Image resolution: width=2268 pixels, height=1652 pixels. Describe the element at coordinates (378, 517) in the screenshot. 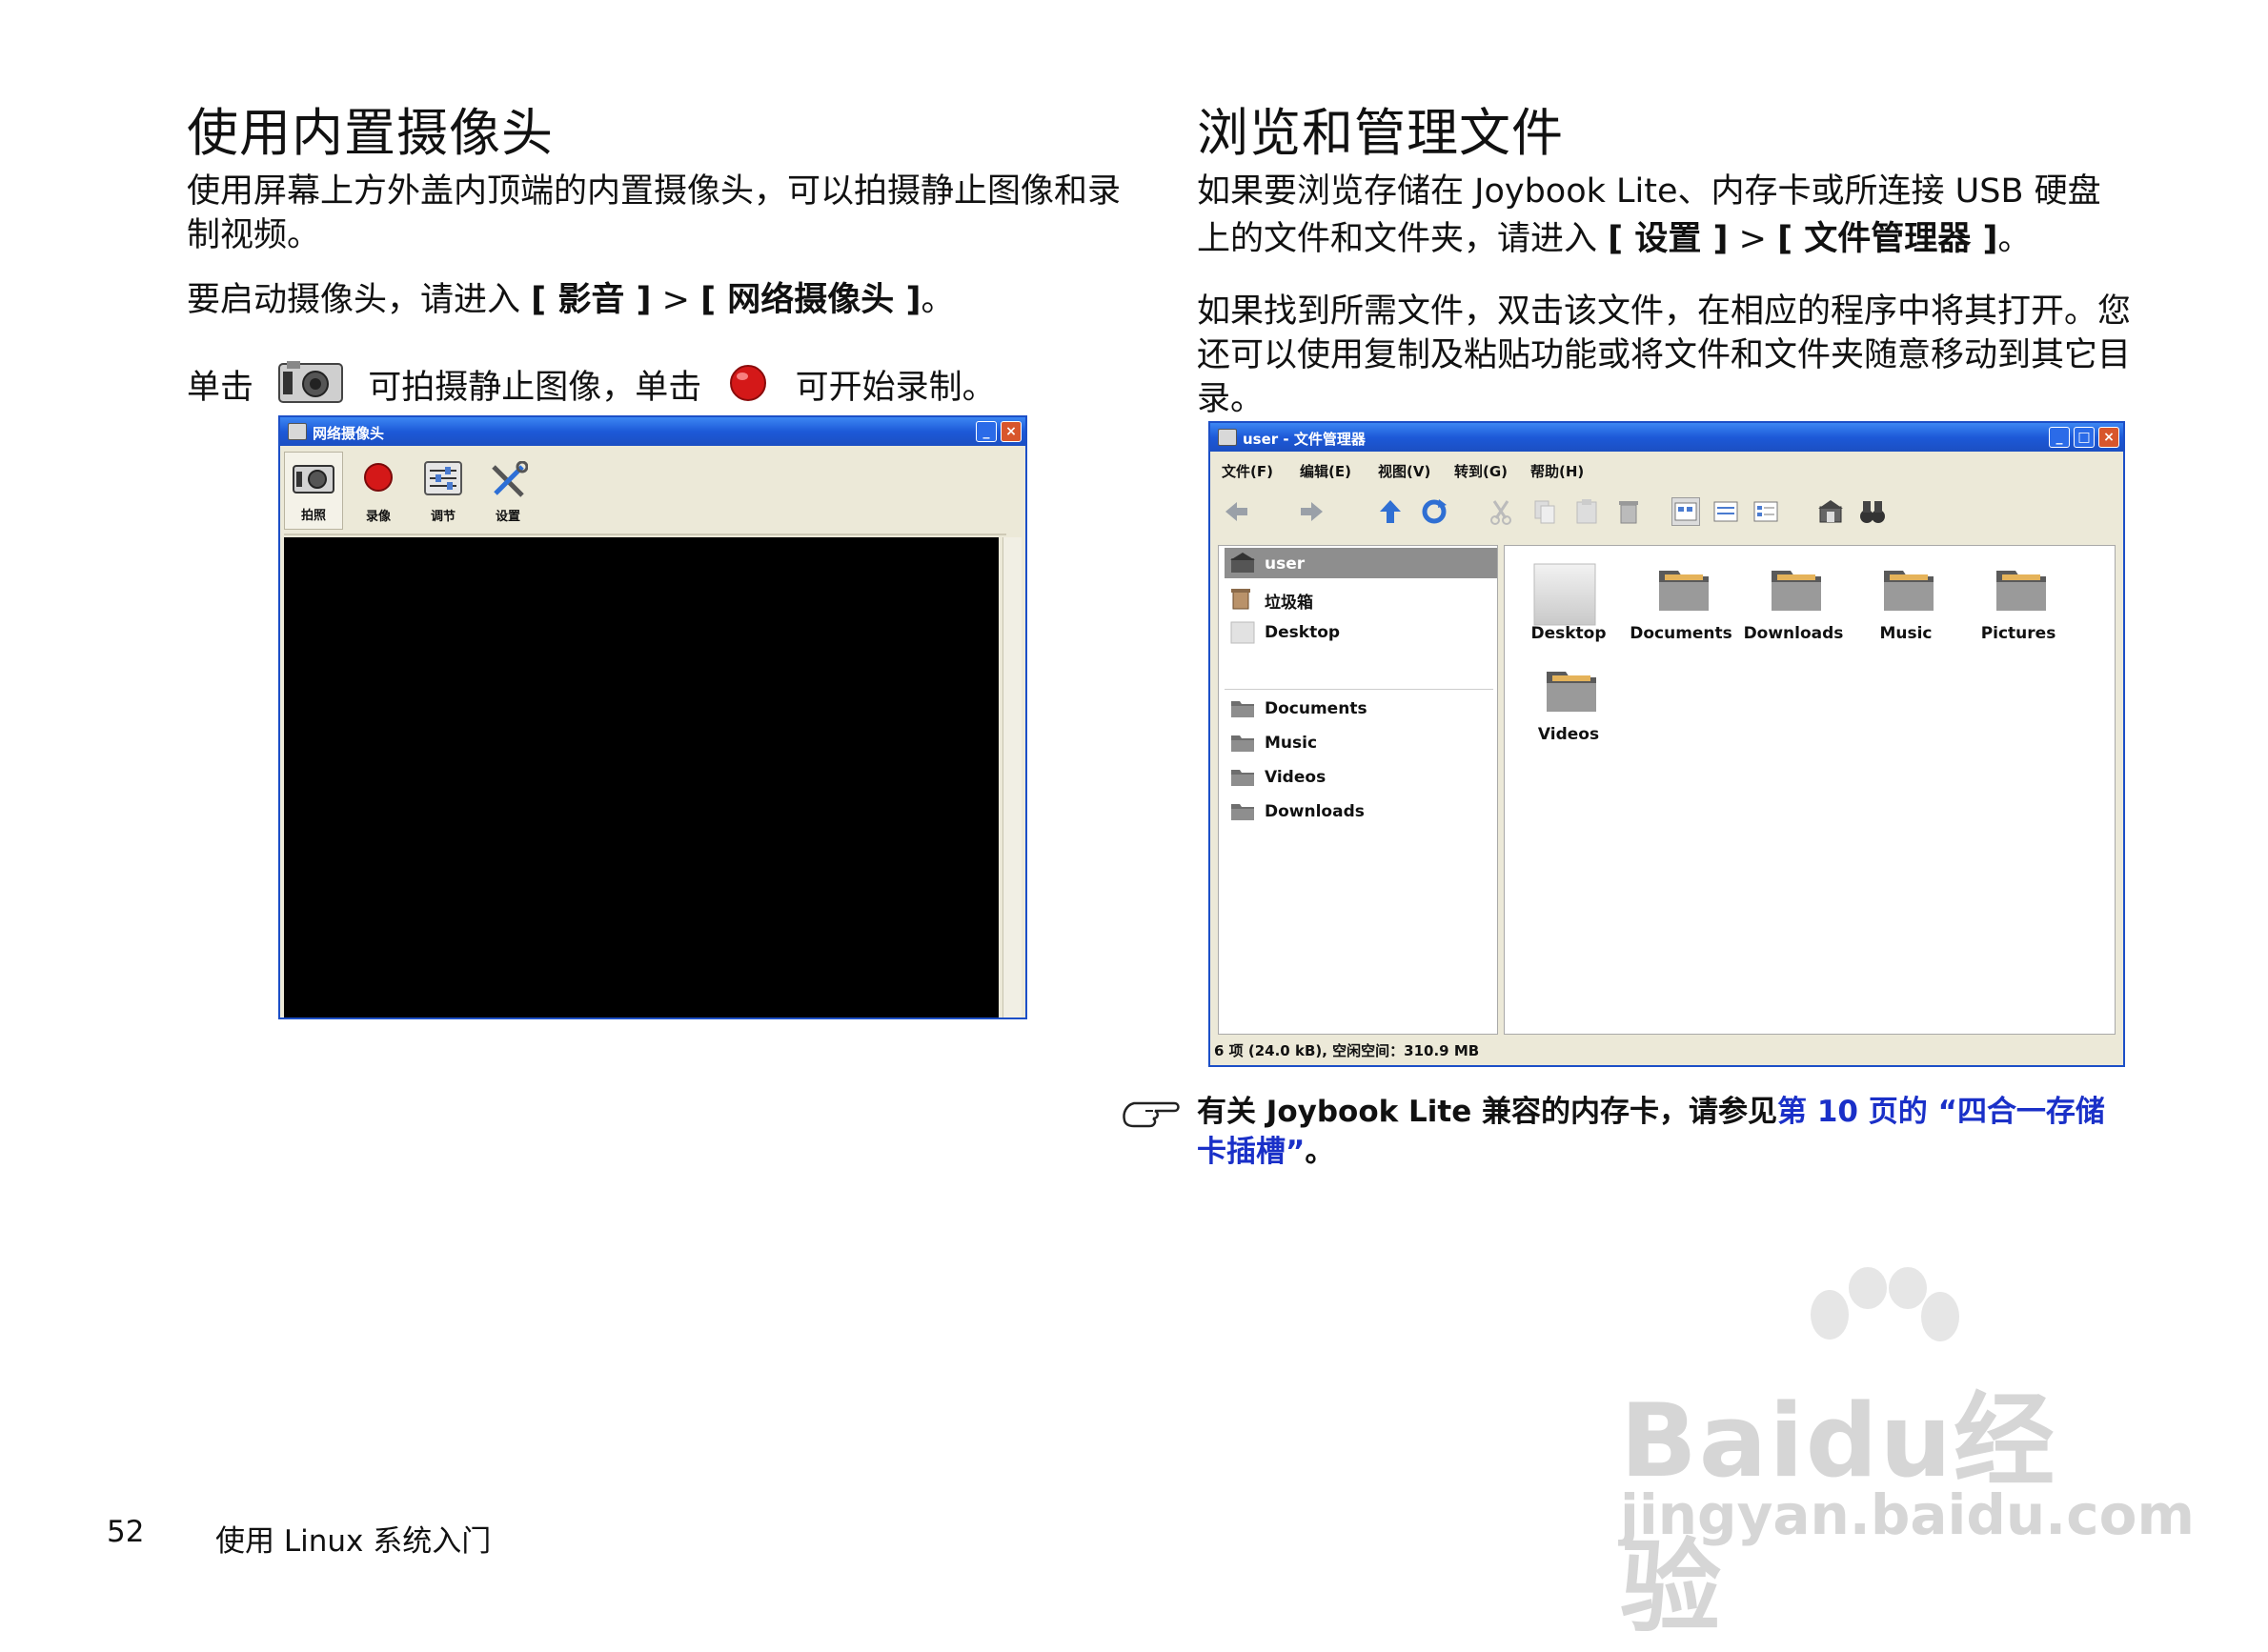

I see `record-label: 录像` at that location.